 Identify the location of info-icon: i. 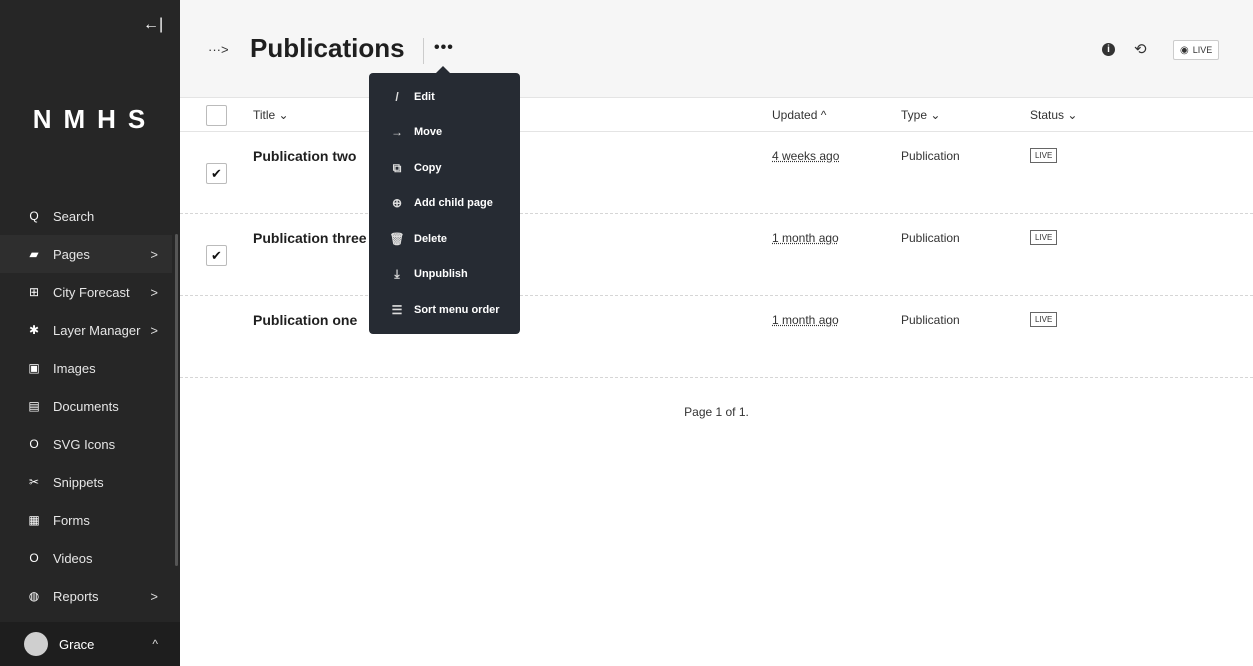
(1108, 49).